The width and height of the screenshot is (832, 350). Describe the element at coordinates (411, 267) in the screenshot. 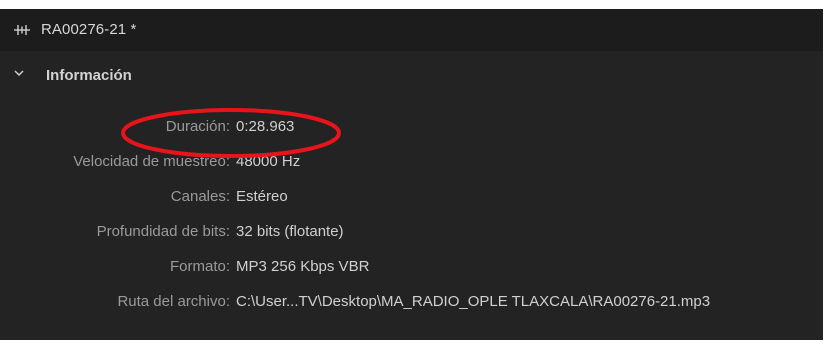

I see `info-row-format: Formato: MP3 256 Kbps VBR` at that location.